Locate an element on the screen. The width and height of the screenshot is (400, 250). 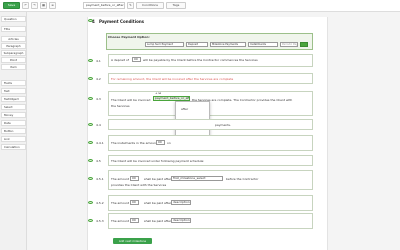
undo-icon: ↶ is located at coordinates (25, 5).